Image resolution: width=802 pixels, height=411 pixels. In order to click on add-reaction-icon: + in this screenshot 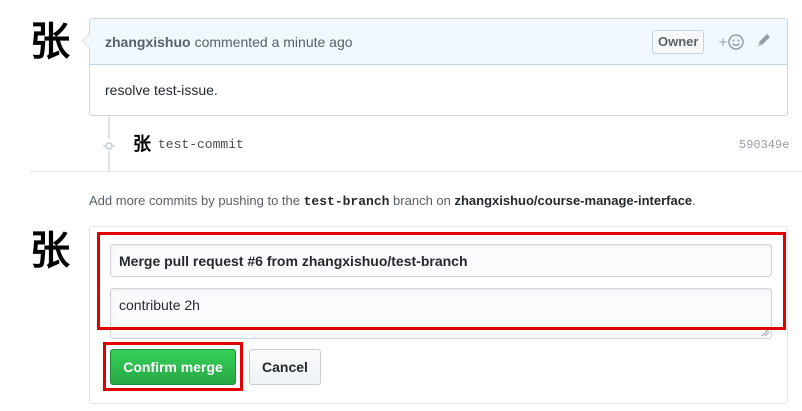, I will do `click(732, 42)`.